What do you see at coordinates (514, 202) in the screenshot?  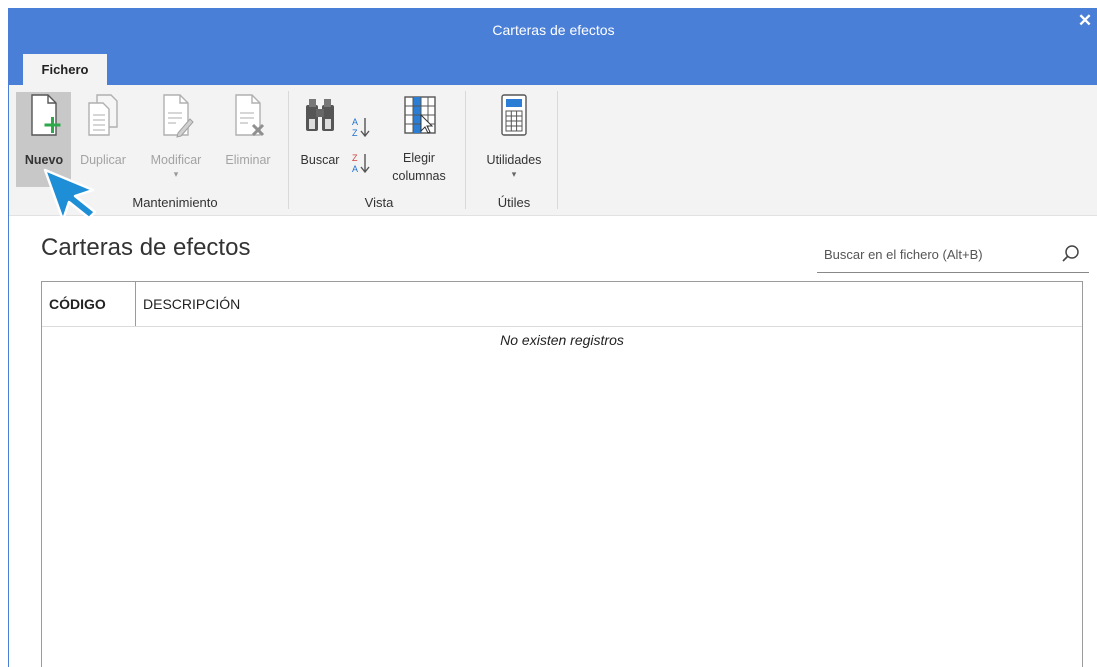 I see `group-label-utiles: Útiles` at bounding box center [514, 202].